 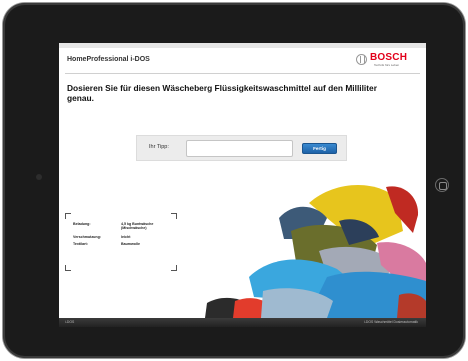 What do you see at coordinates (80, 244) in the screenshot?
I see `info-label: Textilart:` at bounding box center [80, 244].